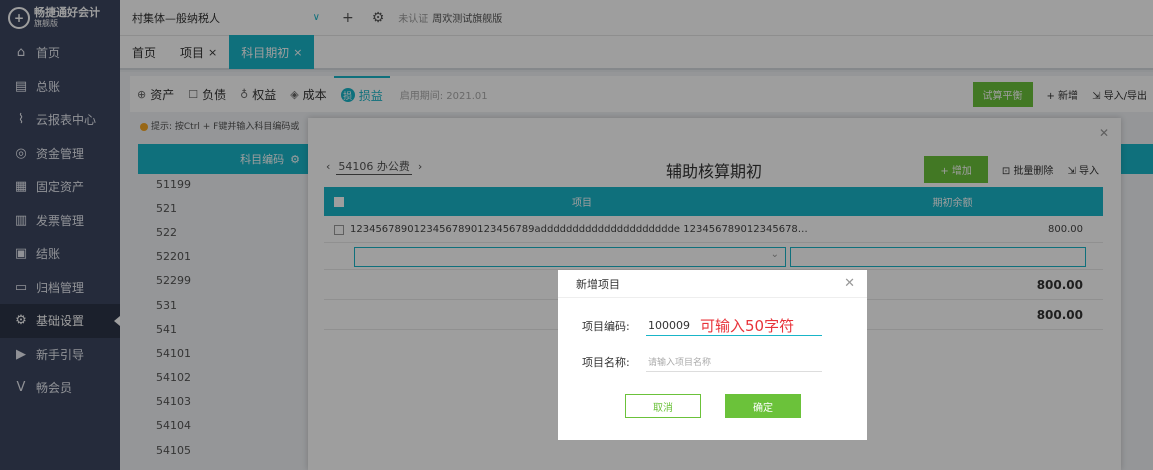 The height and width of the screenshot is (470, 1153). I want to click on close-icon: ✕, so click(849, 283).